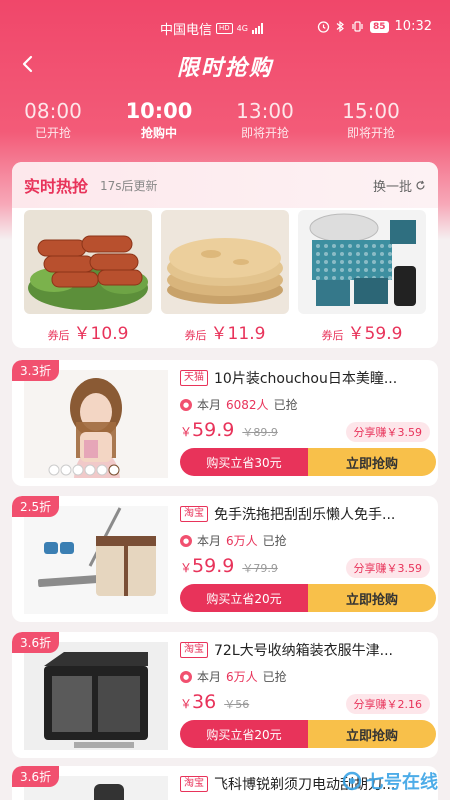 Image resolution: width=450 pixels, height=800 pixels. What do you see at coordinates (211, 28) in the screenshot?
I see `carrier-info: 中国电信 HD 4G` at bounding box center [211, 28].